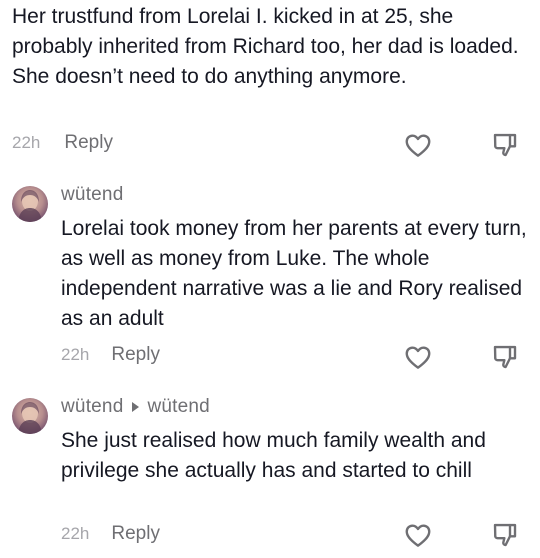 The height and width of the screenshot is (558, 540). I want to click on play-triangle-icon, so click(136, 407).